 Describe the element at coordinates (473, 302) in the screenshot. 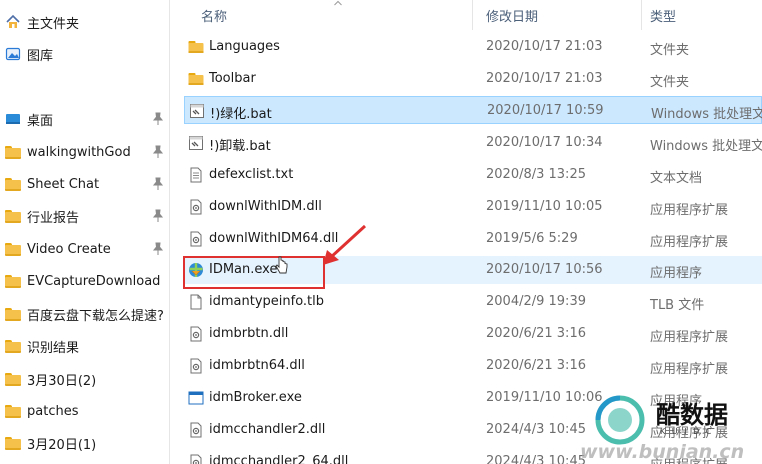

I see `file-row: idmantypeinfo.tlb 2004/2/9 19:39 TLB 文件` at that location.